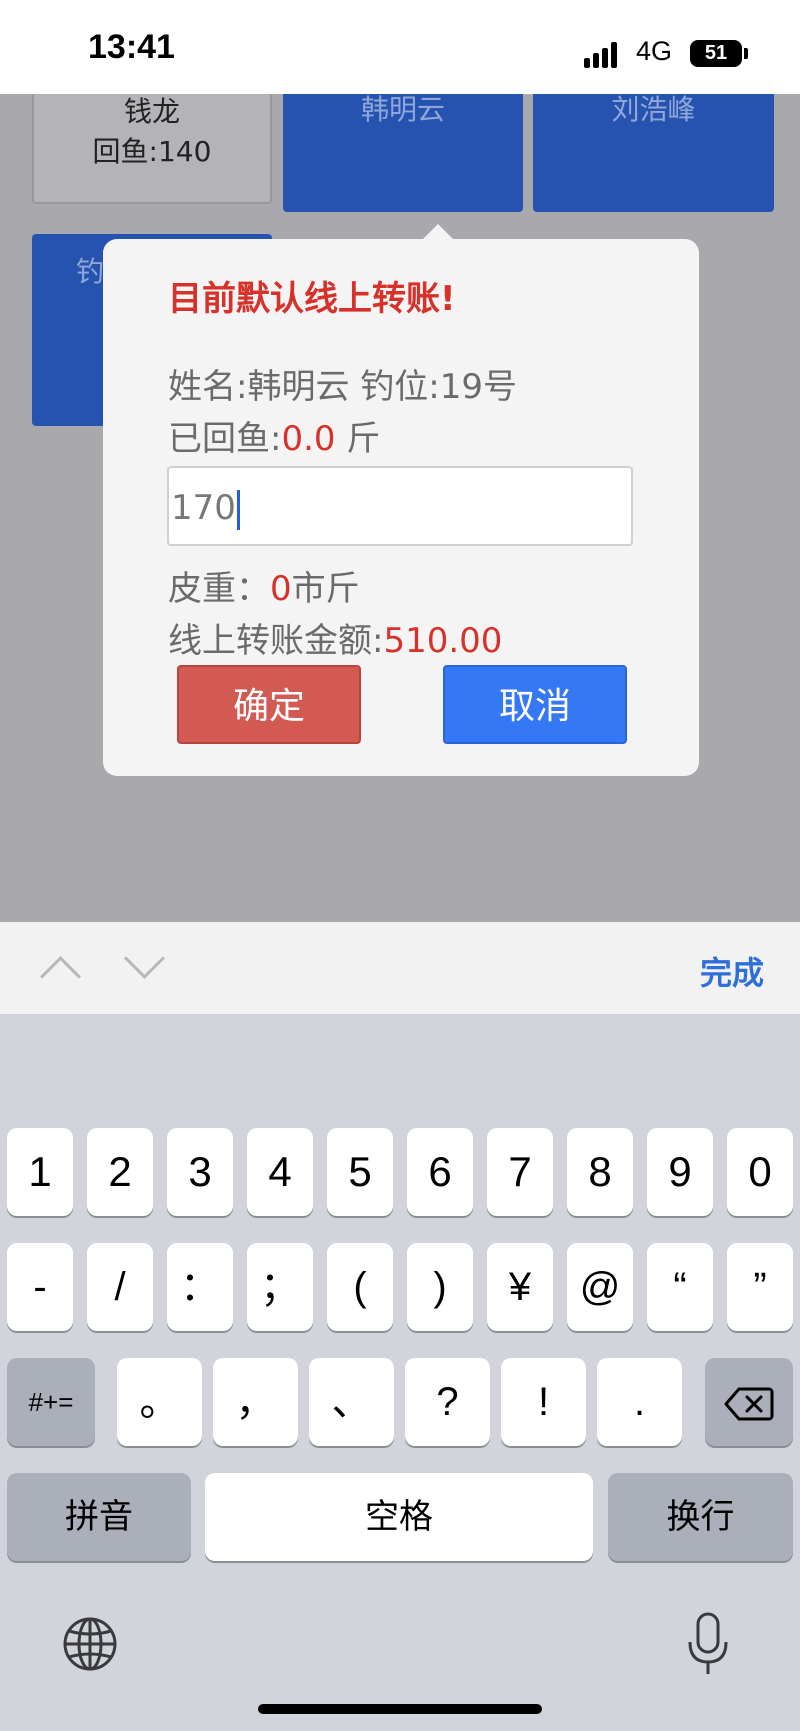 The height and width of the screenshot is (1731, 800). Describe the element at coordinates (99, 1517) in the screenshot. I see `pinyin-key: 拼音` at that location.